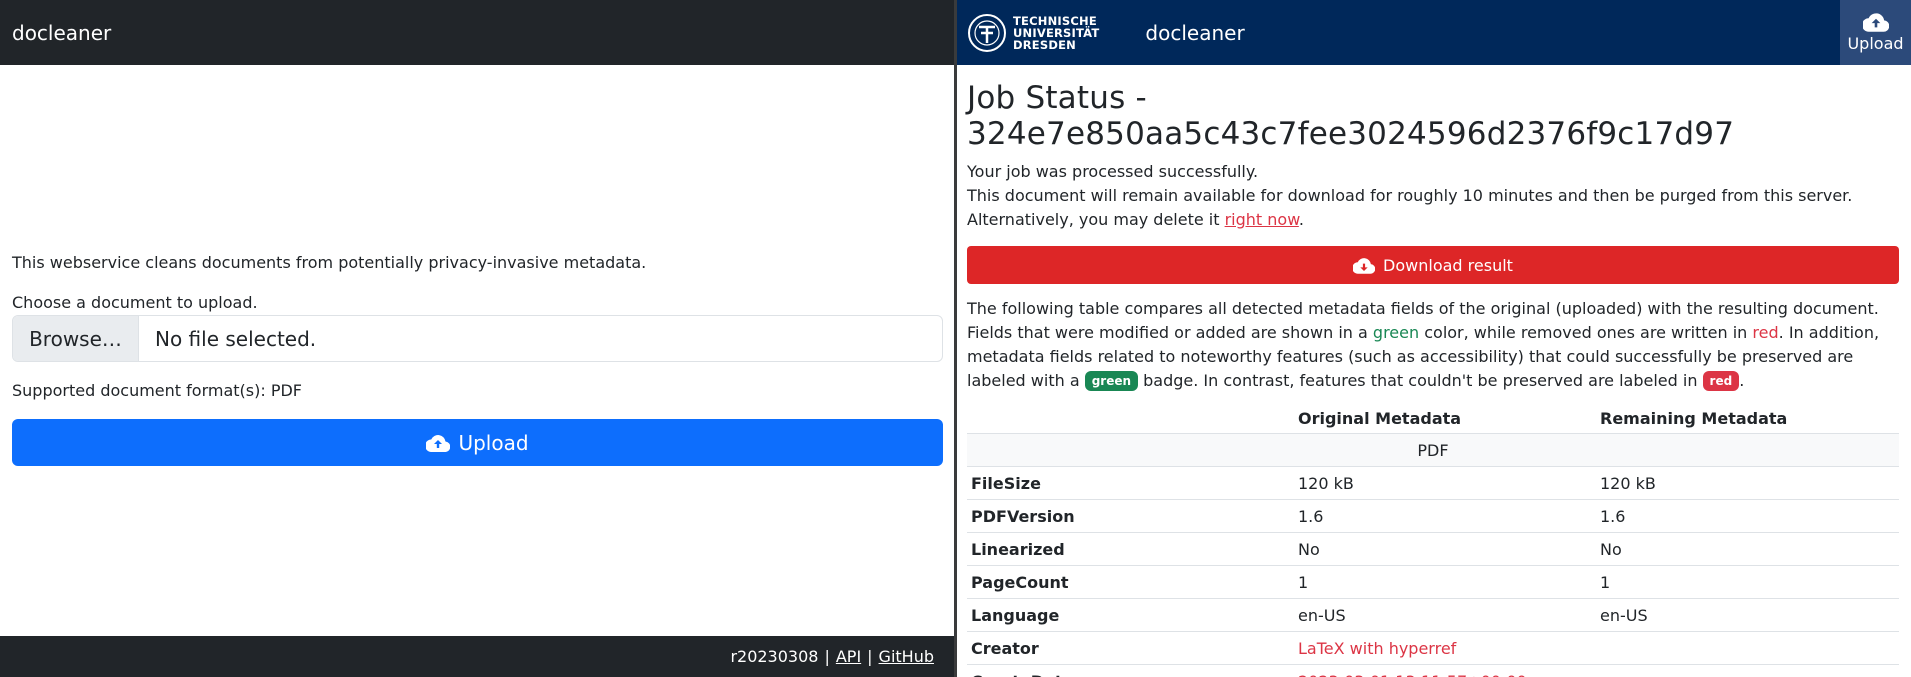 The image size is (1911, 677). I want to click on table-row: PageCount 1 1, so click(1433, 582).